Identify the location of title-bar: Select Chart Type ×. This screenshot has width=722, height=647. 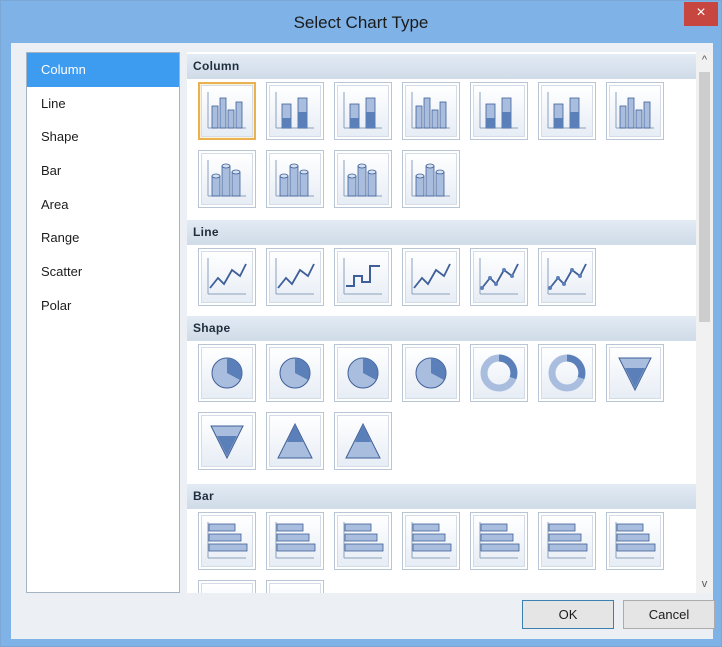
(361, 22).